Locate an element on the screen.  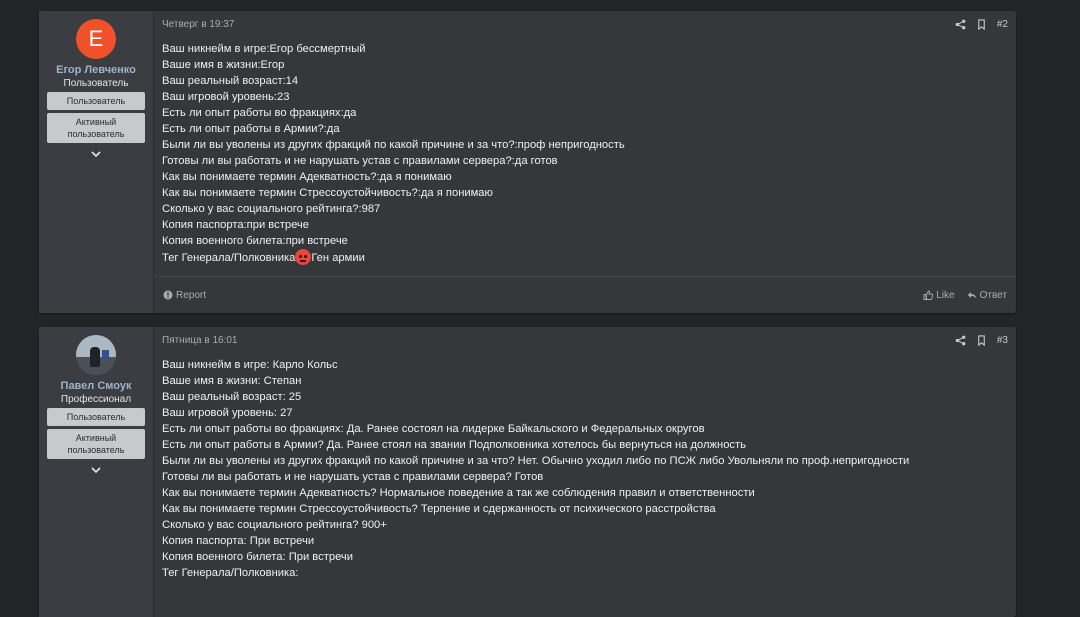
post-line: Ваше имя в жизни:Егор is located at coordinates (223, 65).